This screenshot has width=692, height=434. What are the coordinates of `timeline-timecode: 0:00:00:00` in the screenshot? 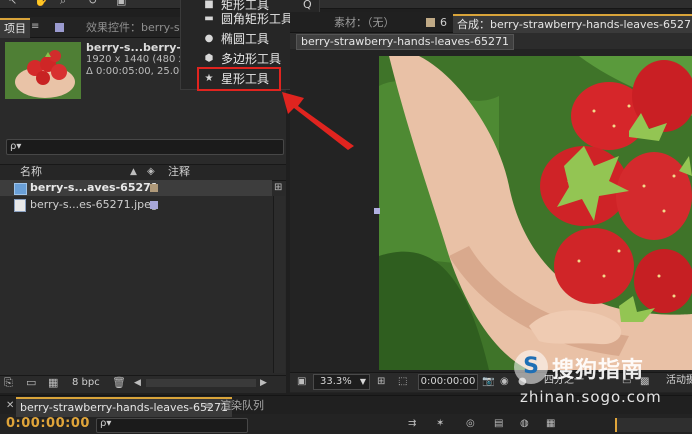 It's located at (48, 423).